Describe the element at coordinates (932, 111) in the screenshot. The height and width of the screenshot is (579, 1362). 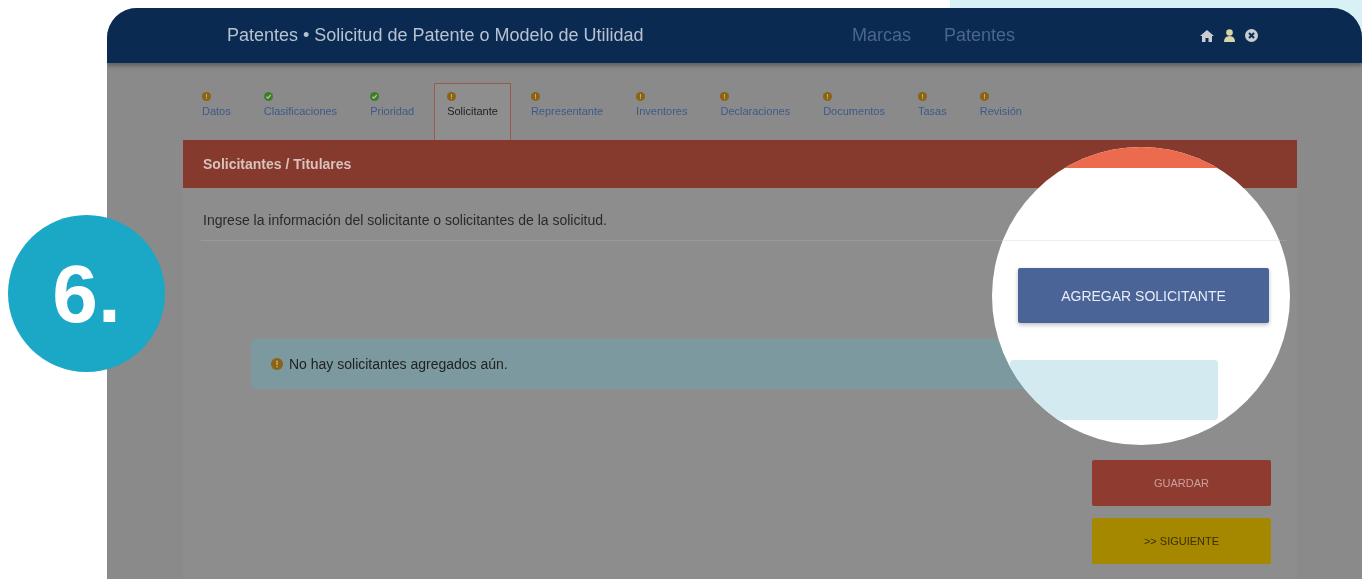
I see `step-tab: Tasas` at that location.